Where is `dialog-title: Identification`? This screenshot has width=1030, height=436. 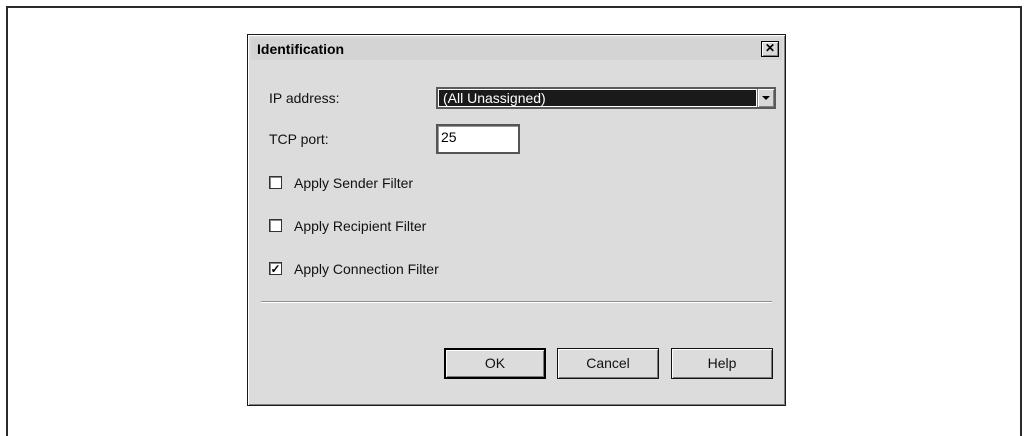
dialog-title: Identification is located at coordinates (301, 49).